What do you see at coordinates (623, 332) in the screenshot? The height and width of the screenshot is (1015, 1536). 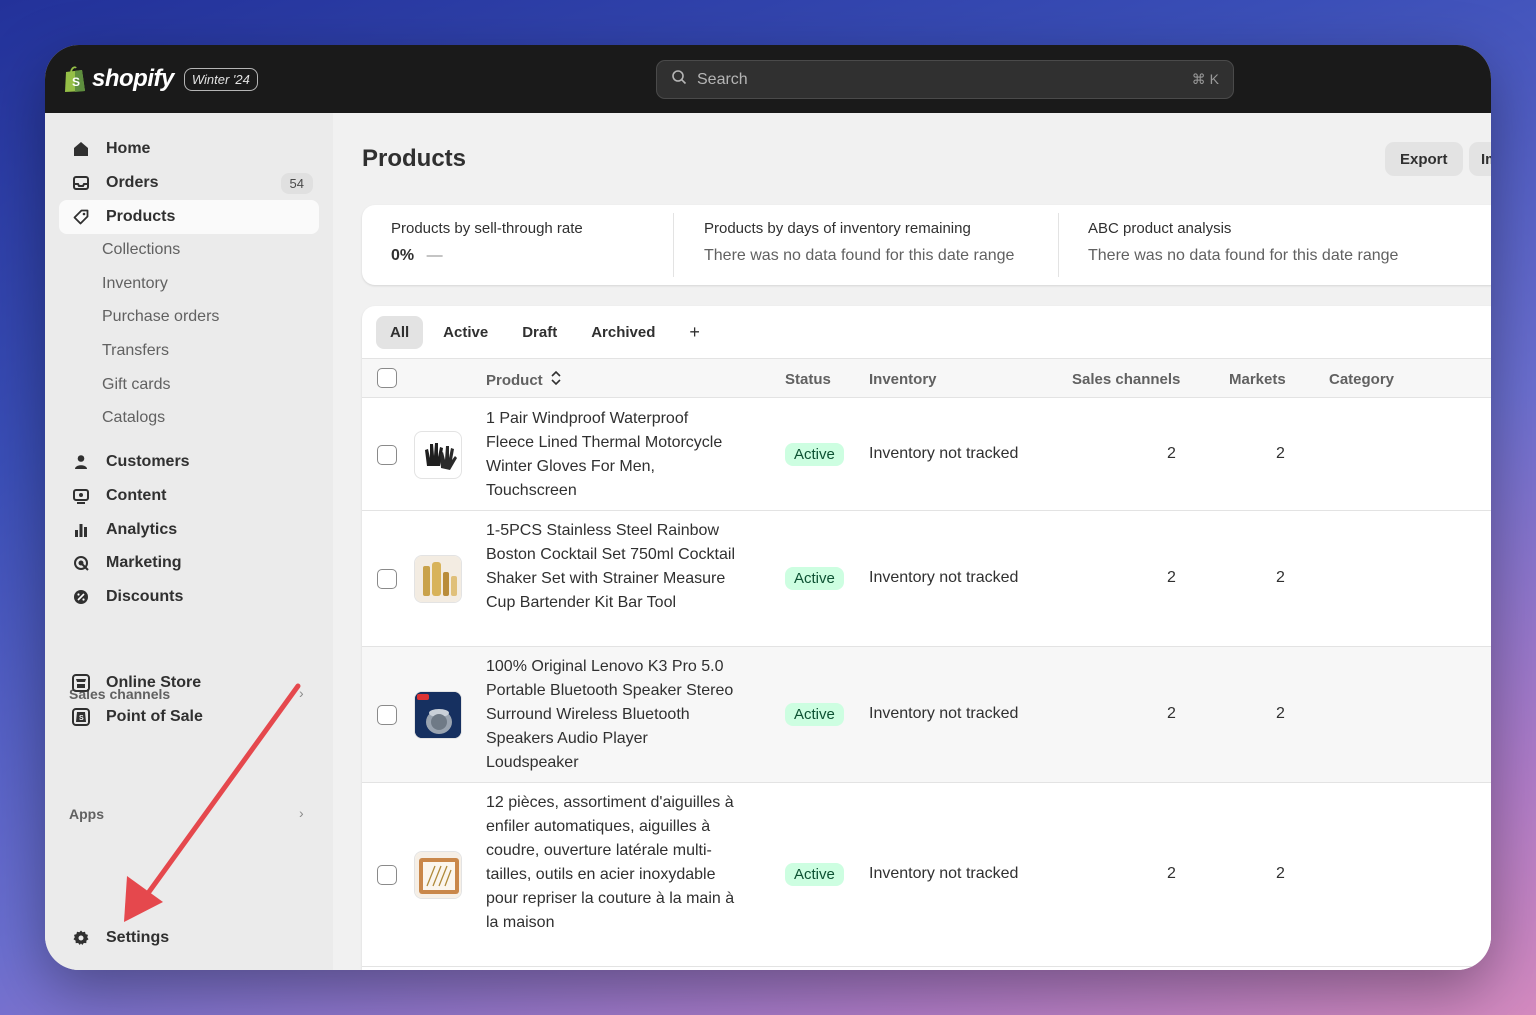 I see `tab-archived: Archived` at bounding box center [623, 332].